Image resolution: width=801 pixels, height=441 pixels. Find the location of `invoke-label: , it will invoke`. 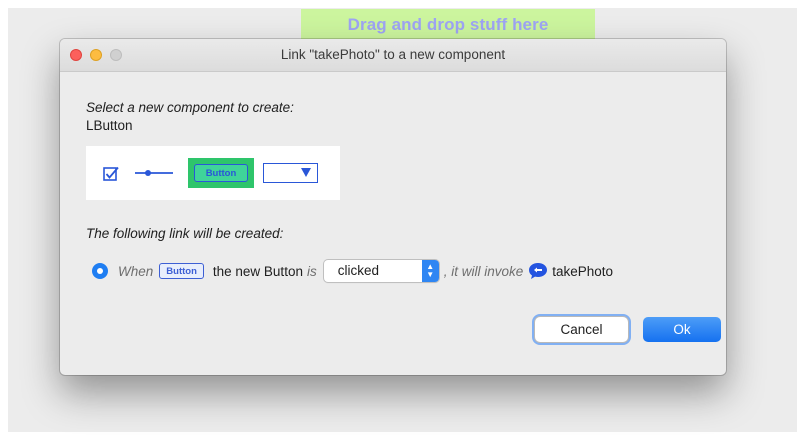

invoke-label: , it will invoke is located at coordinates (483, 271).